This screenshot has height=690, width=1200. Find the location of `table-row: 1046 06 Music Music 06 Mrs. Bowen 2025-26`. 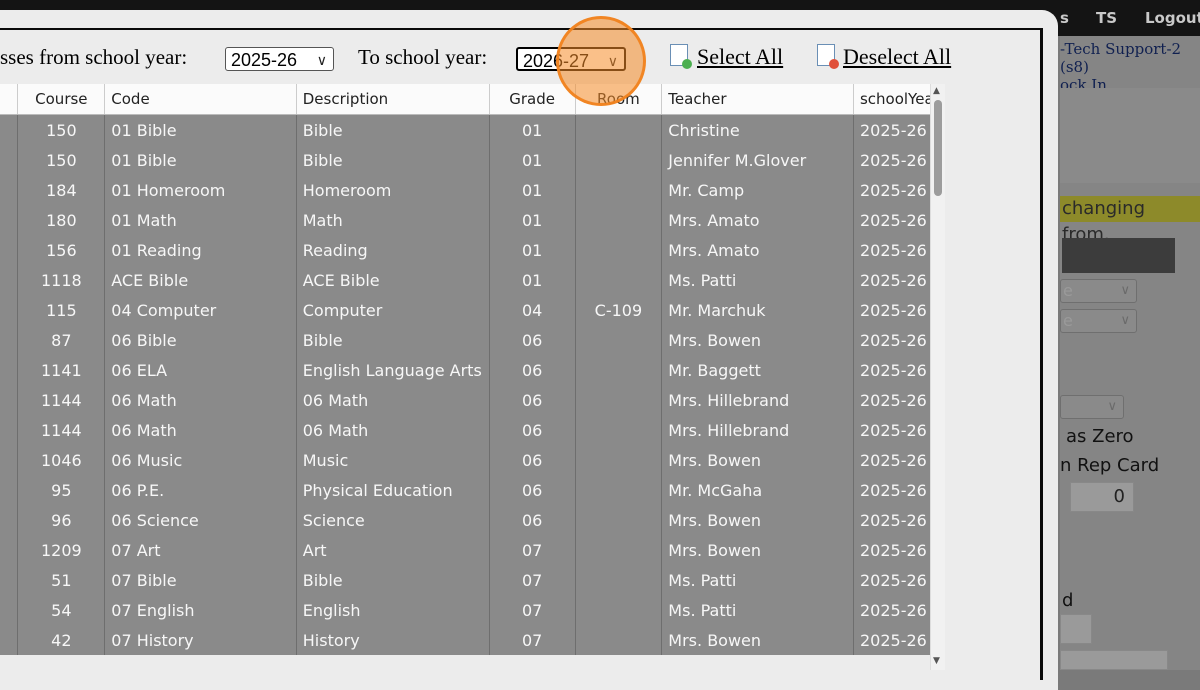

table-row: 1046 06 Music Music 06 Mrs. Bowen 2025-26 is located at coordinates (472, 460).